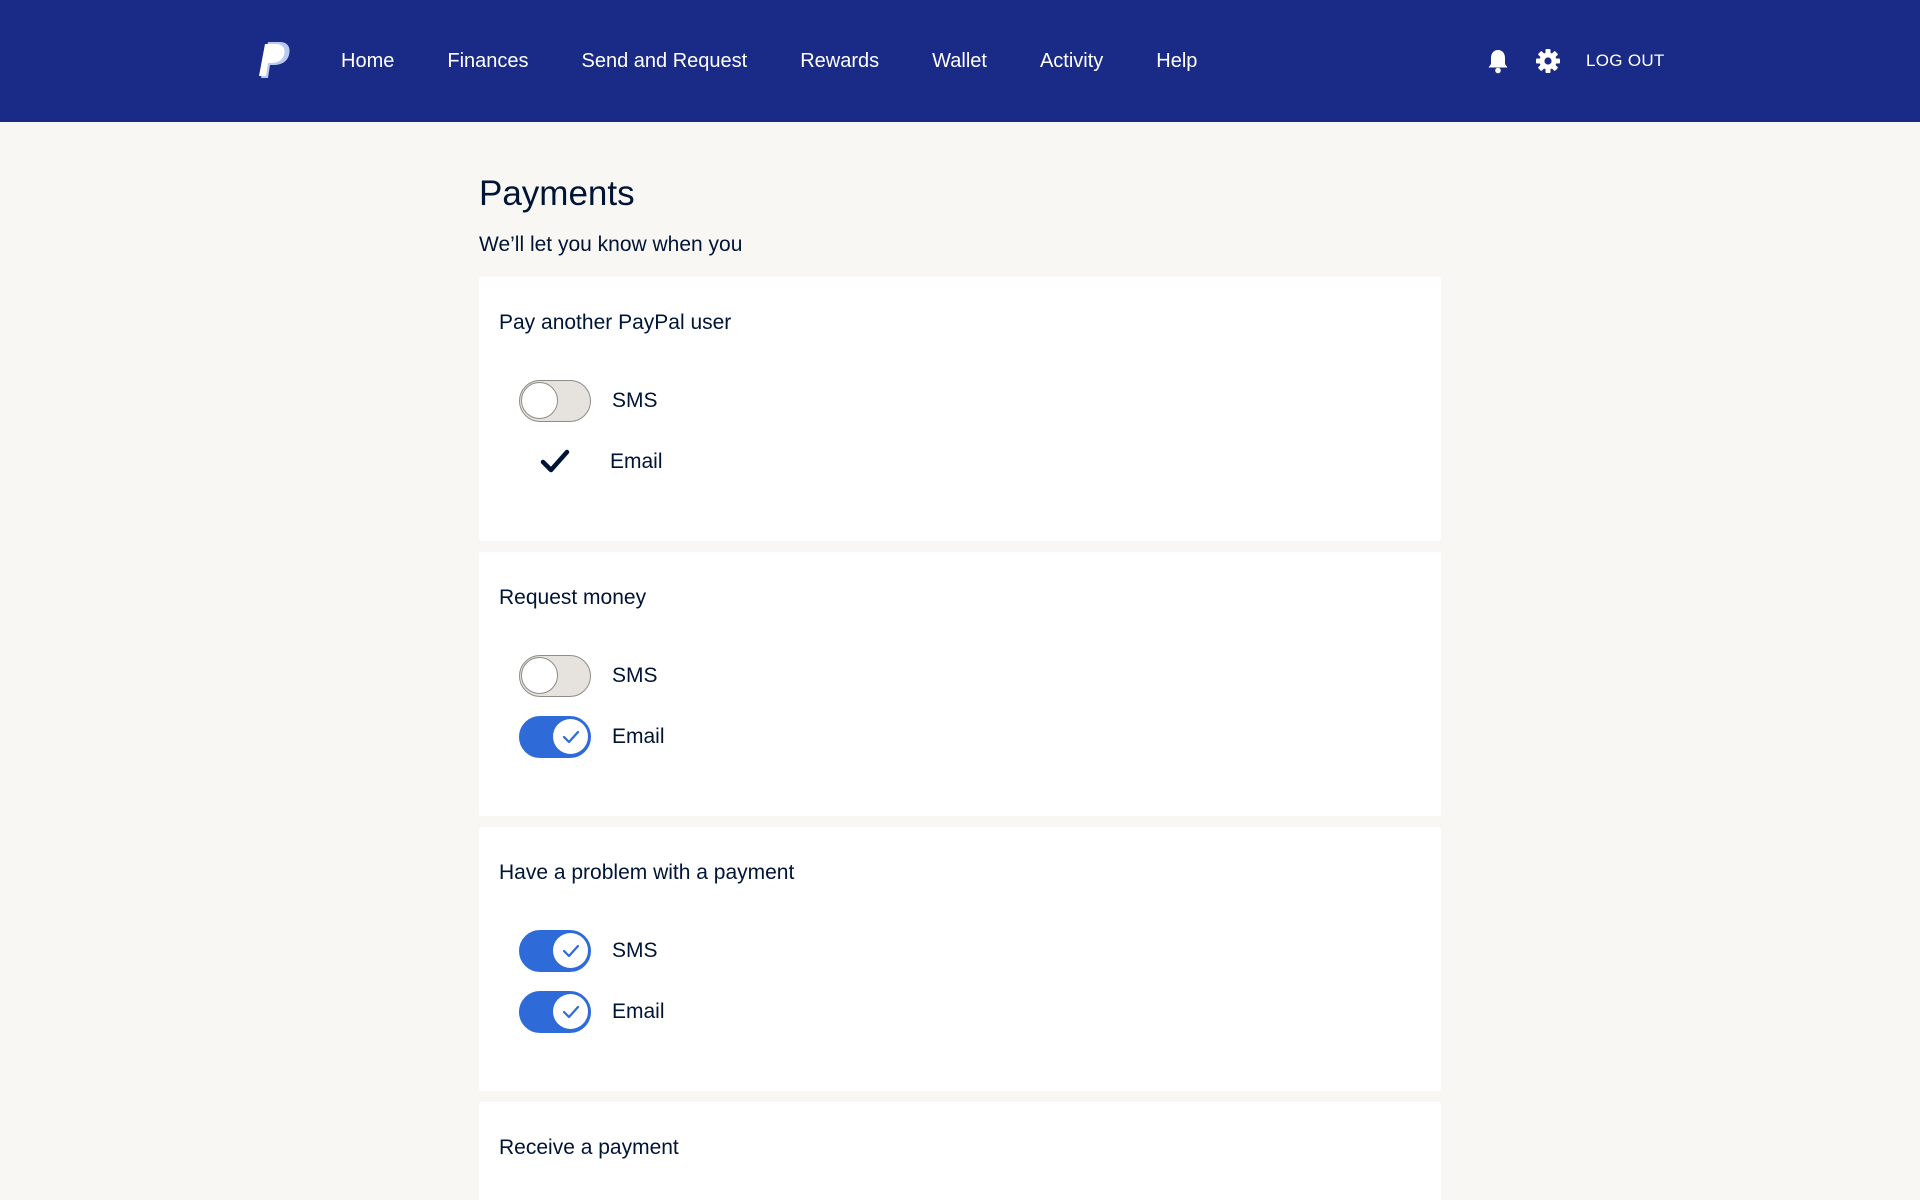  What do you see at coordinates (555, 462) in the screenshot?
I see `checkmark-icon` at bounding box center [555, 462].